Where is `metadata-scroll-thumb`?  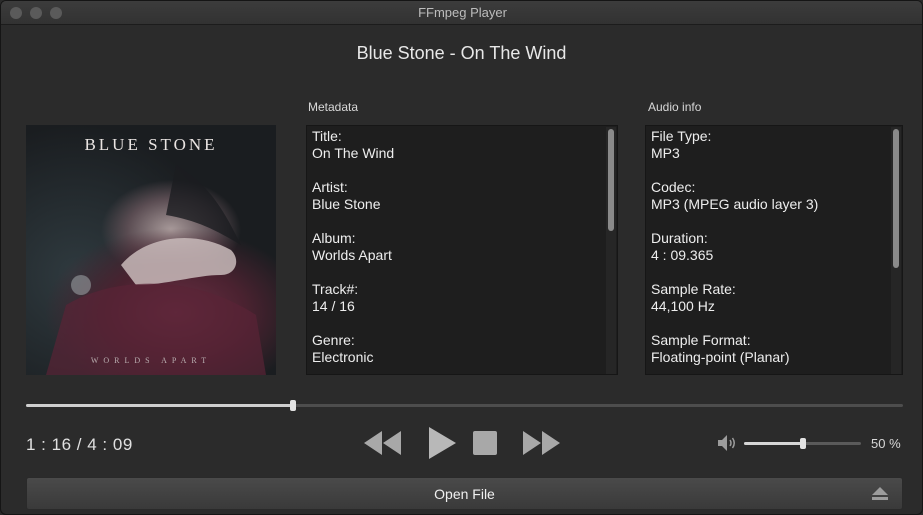 metadata-scroll-thumb is located at coordinates (611, 180).